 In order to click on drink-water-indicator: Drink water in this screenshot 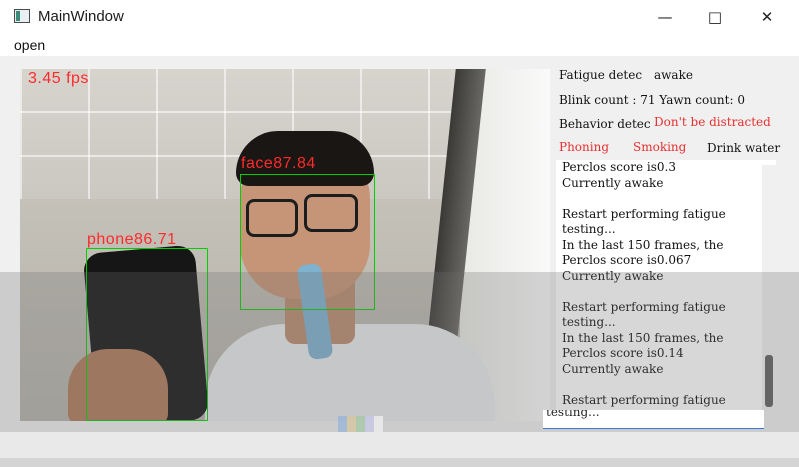, I will do `click(744, 148)`.